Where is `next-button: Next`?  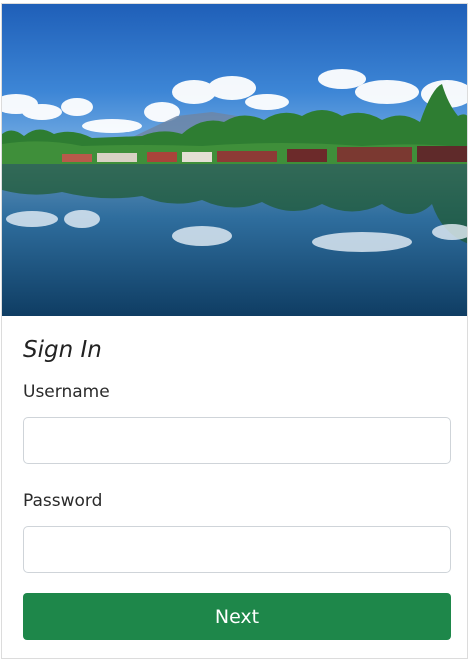
next-button: Next is located at coordinates (237, 616).